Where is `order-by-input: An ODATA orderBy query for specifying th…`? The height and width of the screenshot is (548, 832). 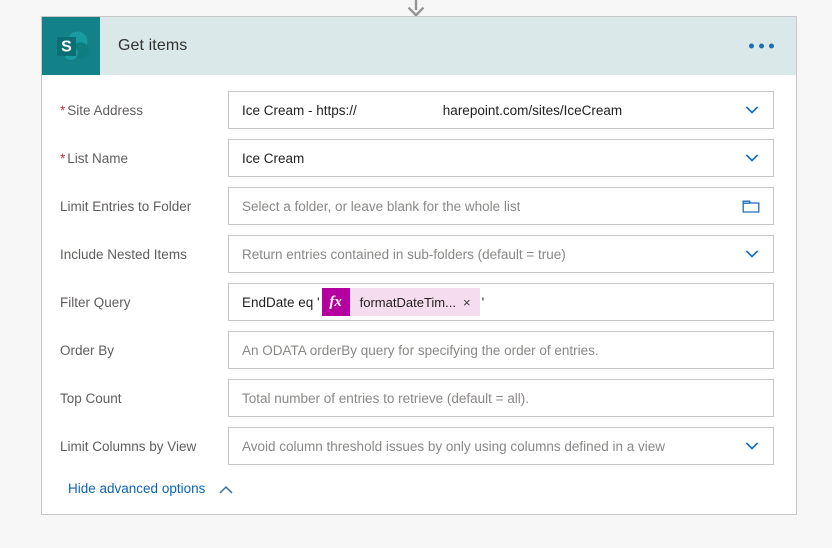
order-by-input: An ODATA orderBy query for specifying th… is located at coordinates (501, 350).